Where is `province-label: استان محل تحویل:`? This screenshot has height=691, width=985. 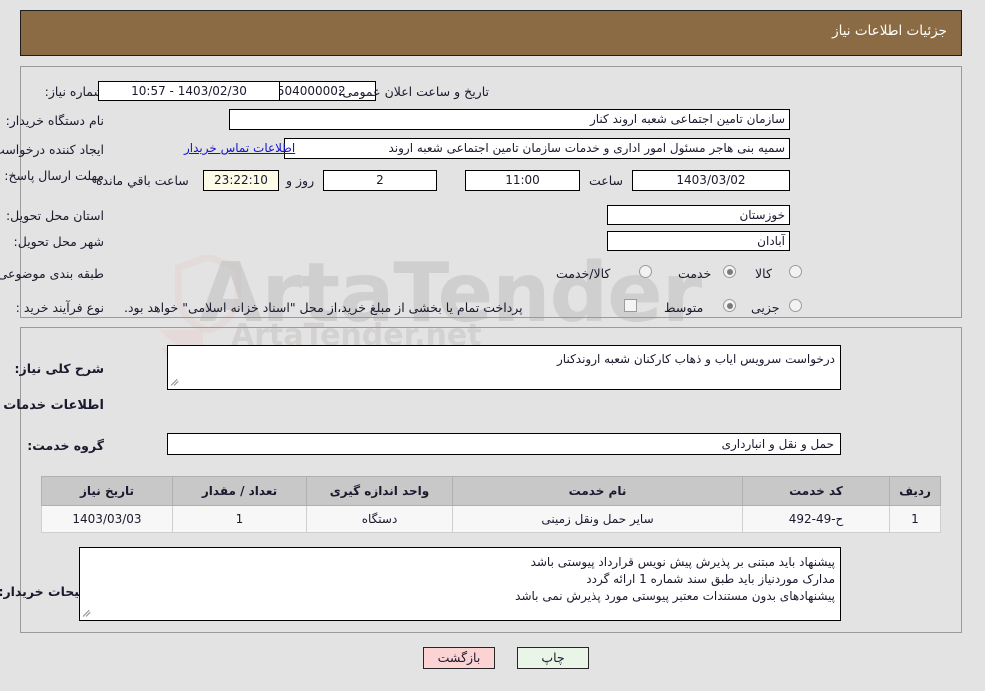 province-label: استان محل تحویل: is located at coordinates (55, 215).